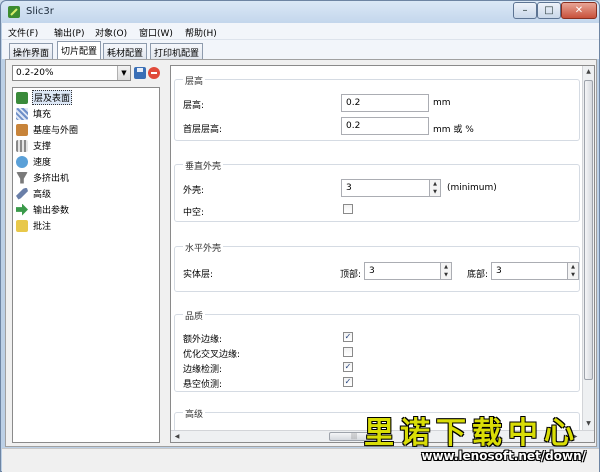 The image size is (600, 472). Describe the element at coordinates (499, 271) in the screenshot. I see `bottom-layers-value: 3` at that location.